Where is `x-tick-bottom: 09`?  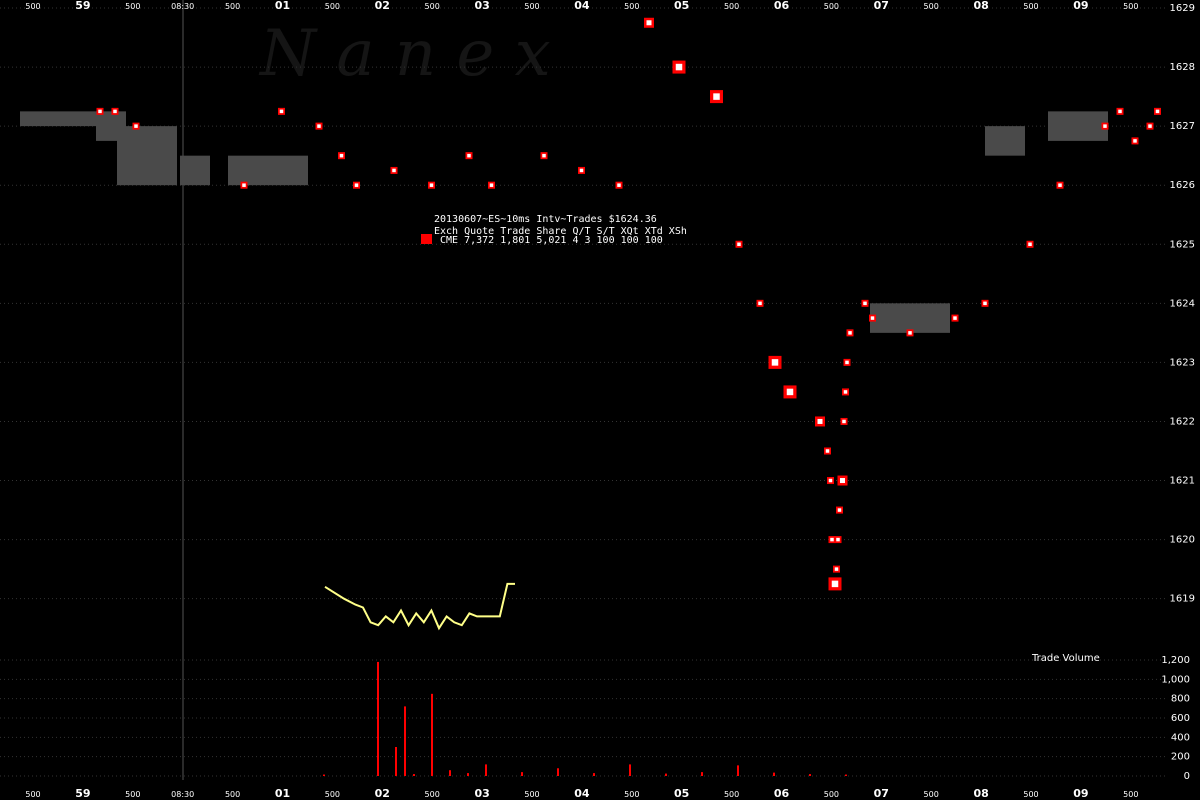 x-tick-bottom: 09 is located at coordinates (1080, 793).